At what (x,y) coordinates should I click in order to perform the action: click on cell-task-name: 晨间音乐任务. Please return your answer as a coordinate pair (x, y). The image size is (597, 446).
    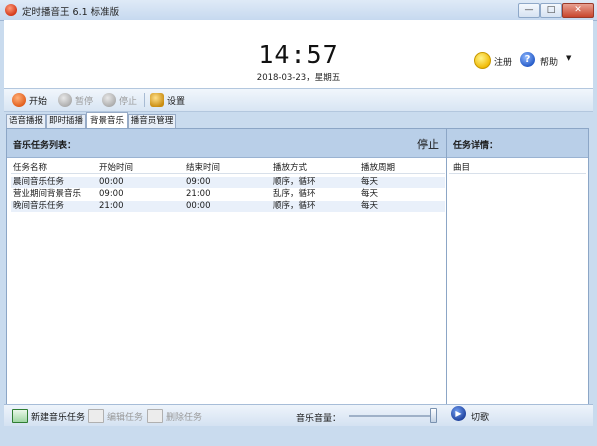
    Looking at the image, I should click on (39, 182).